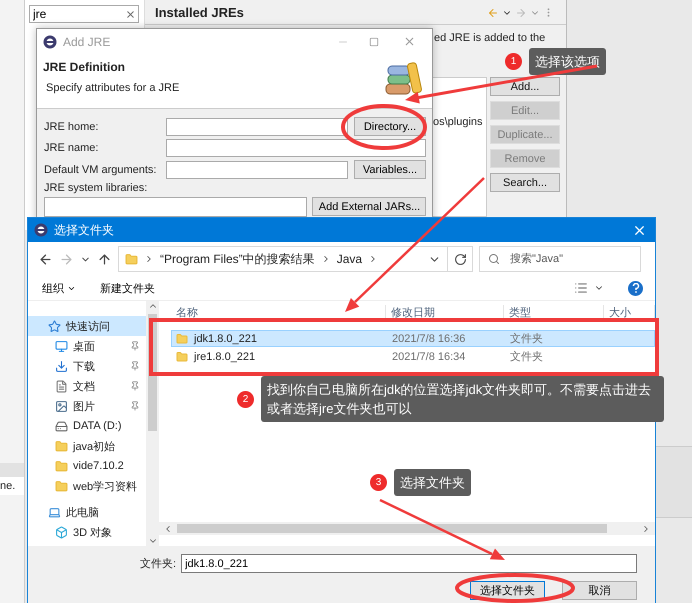 This screenshot has height=603, width=692. I want to click on close-icon, so click(409, 41).